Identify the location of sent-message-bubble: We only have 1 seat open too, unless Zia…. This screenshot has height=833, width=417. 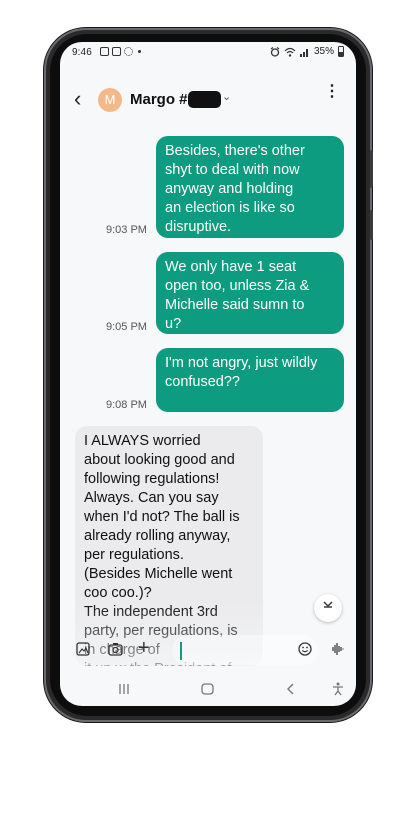
(250, 293).